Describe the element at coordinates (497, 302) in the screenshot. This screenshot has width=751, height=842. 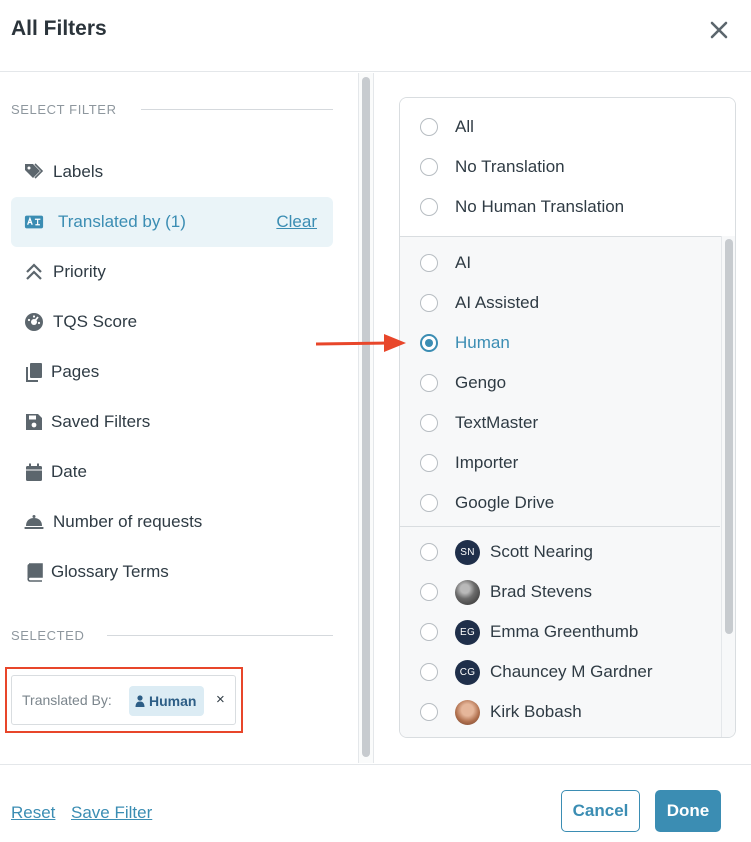
I see `option-label: AI Assisted` at that location.